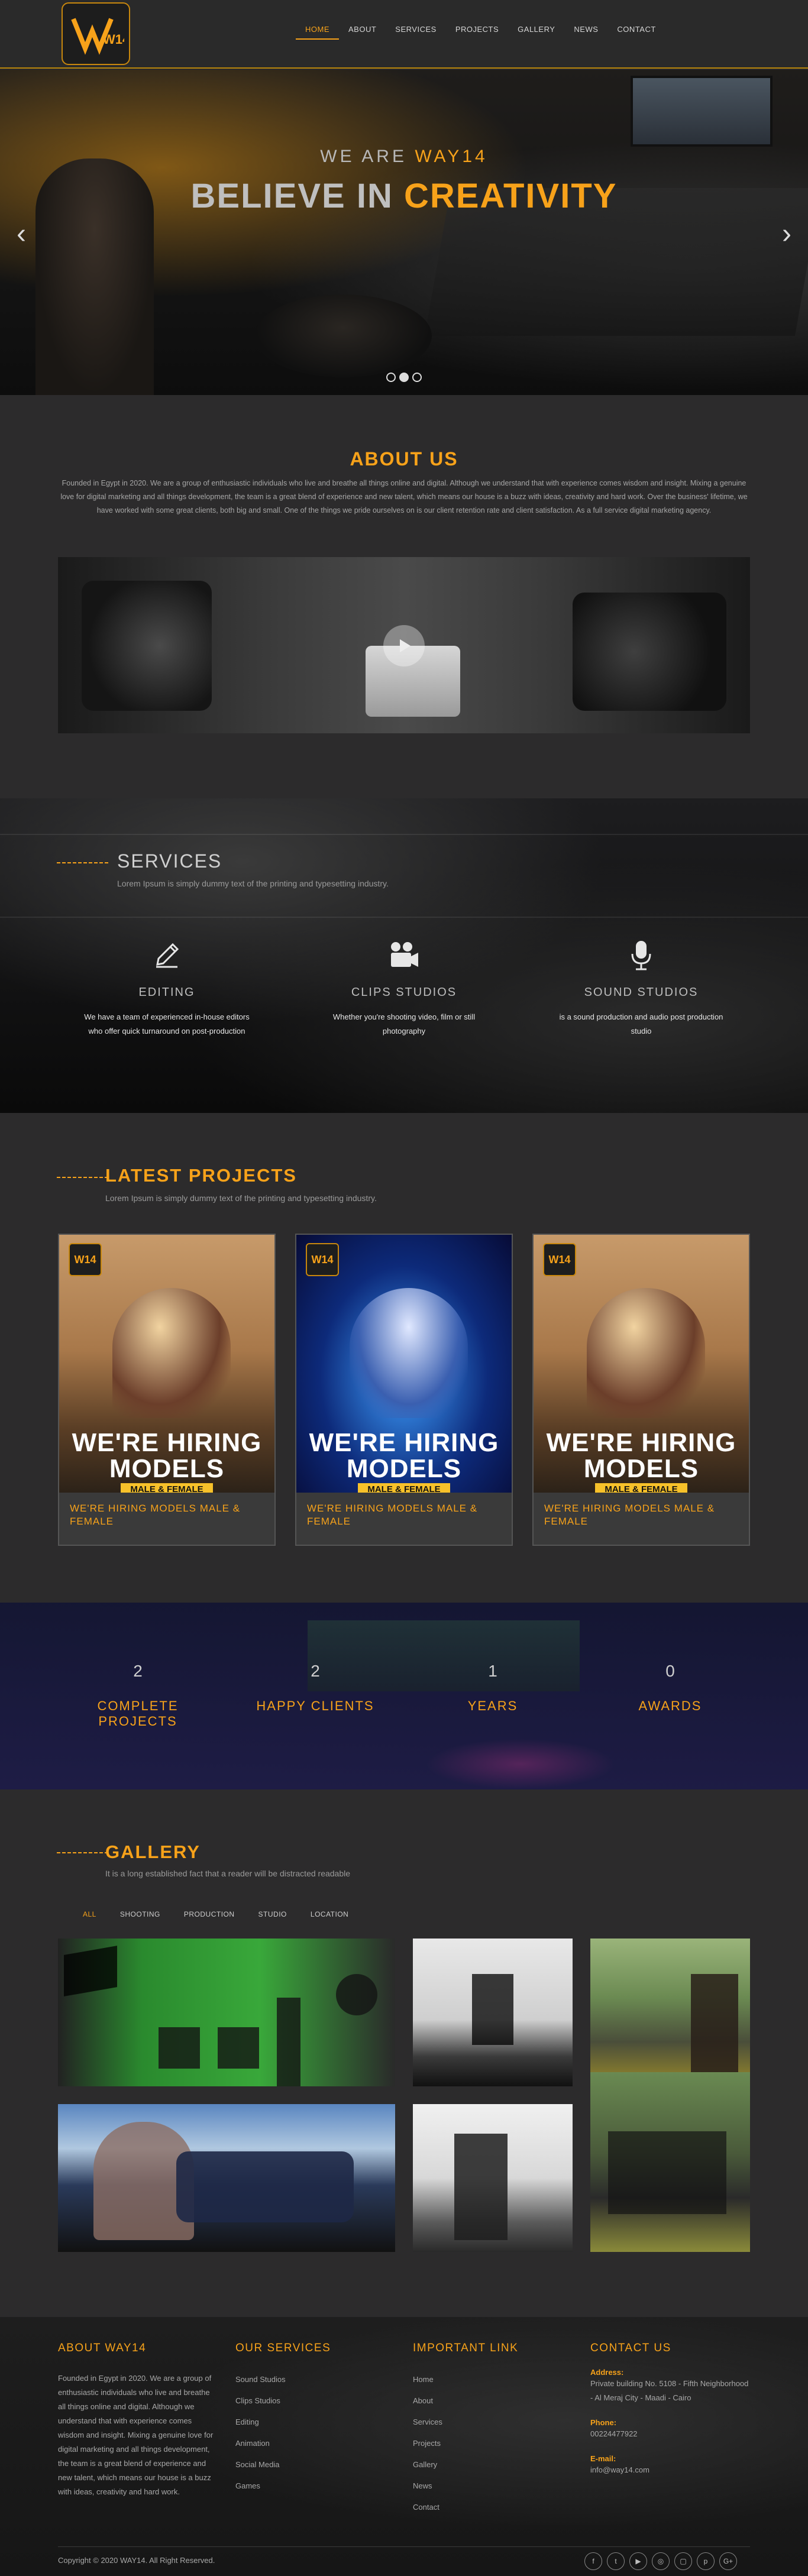  What do you see at coordinates (670, 2434) in the screenshot?
I see `phone-value: 00224477922` at bounding box center [670, 2434].